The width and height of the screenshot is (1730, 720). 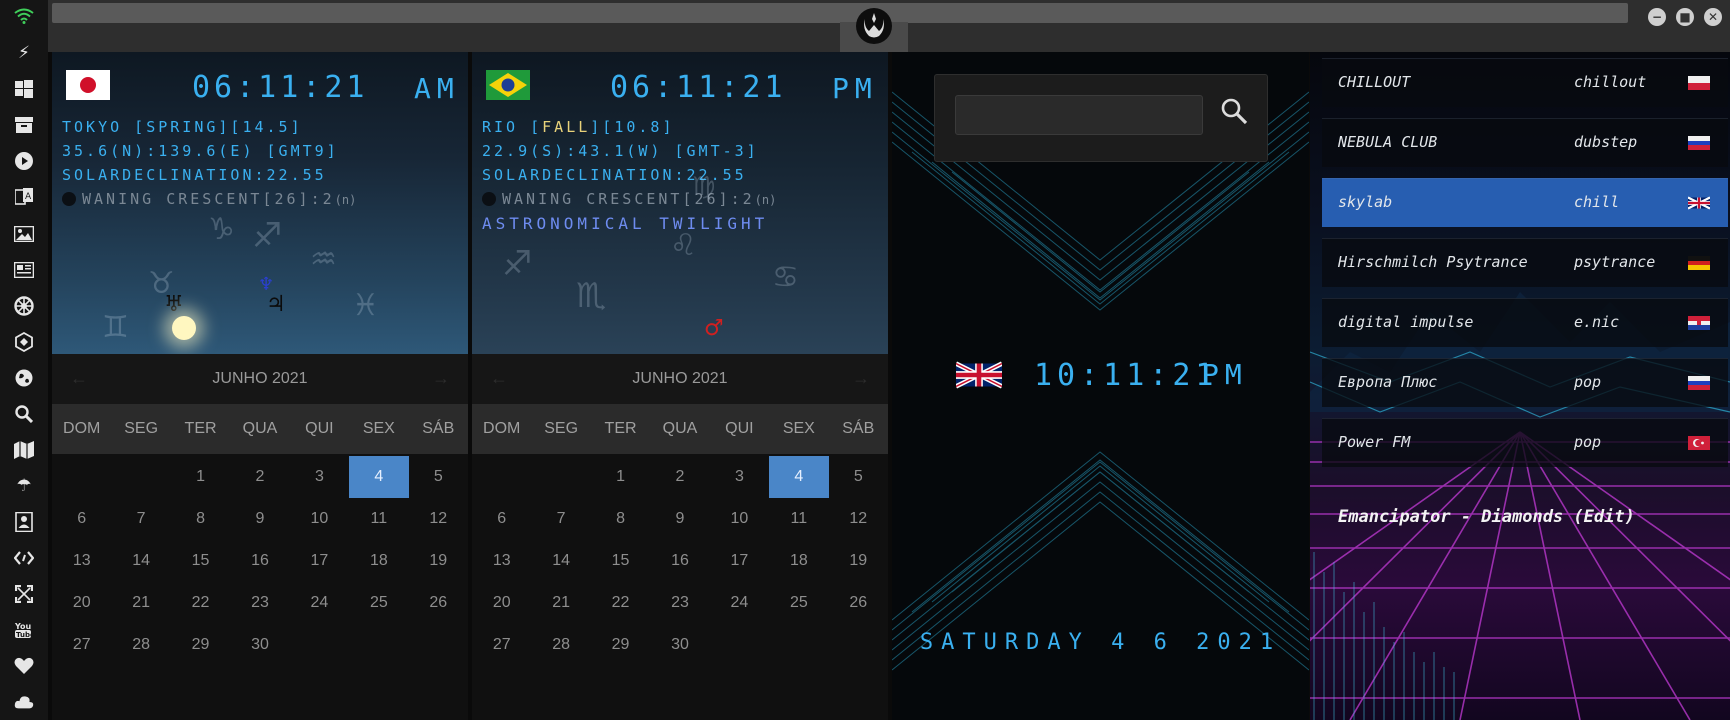 I want to click on youtube-icon: You Tube, so click(x=24, y=630).